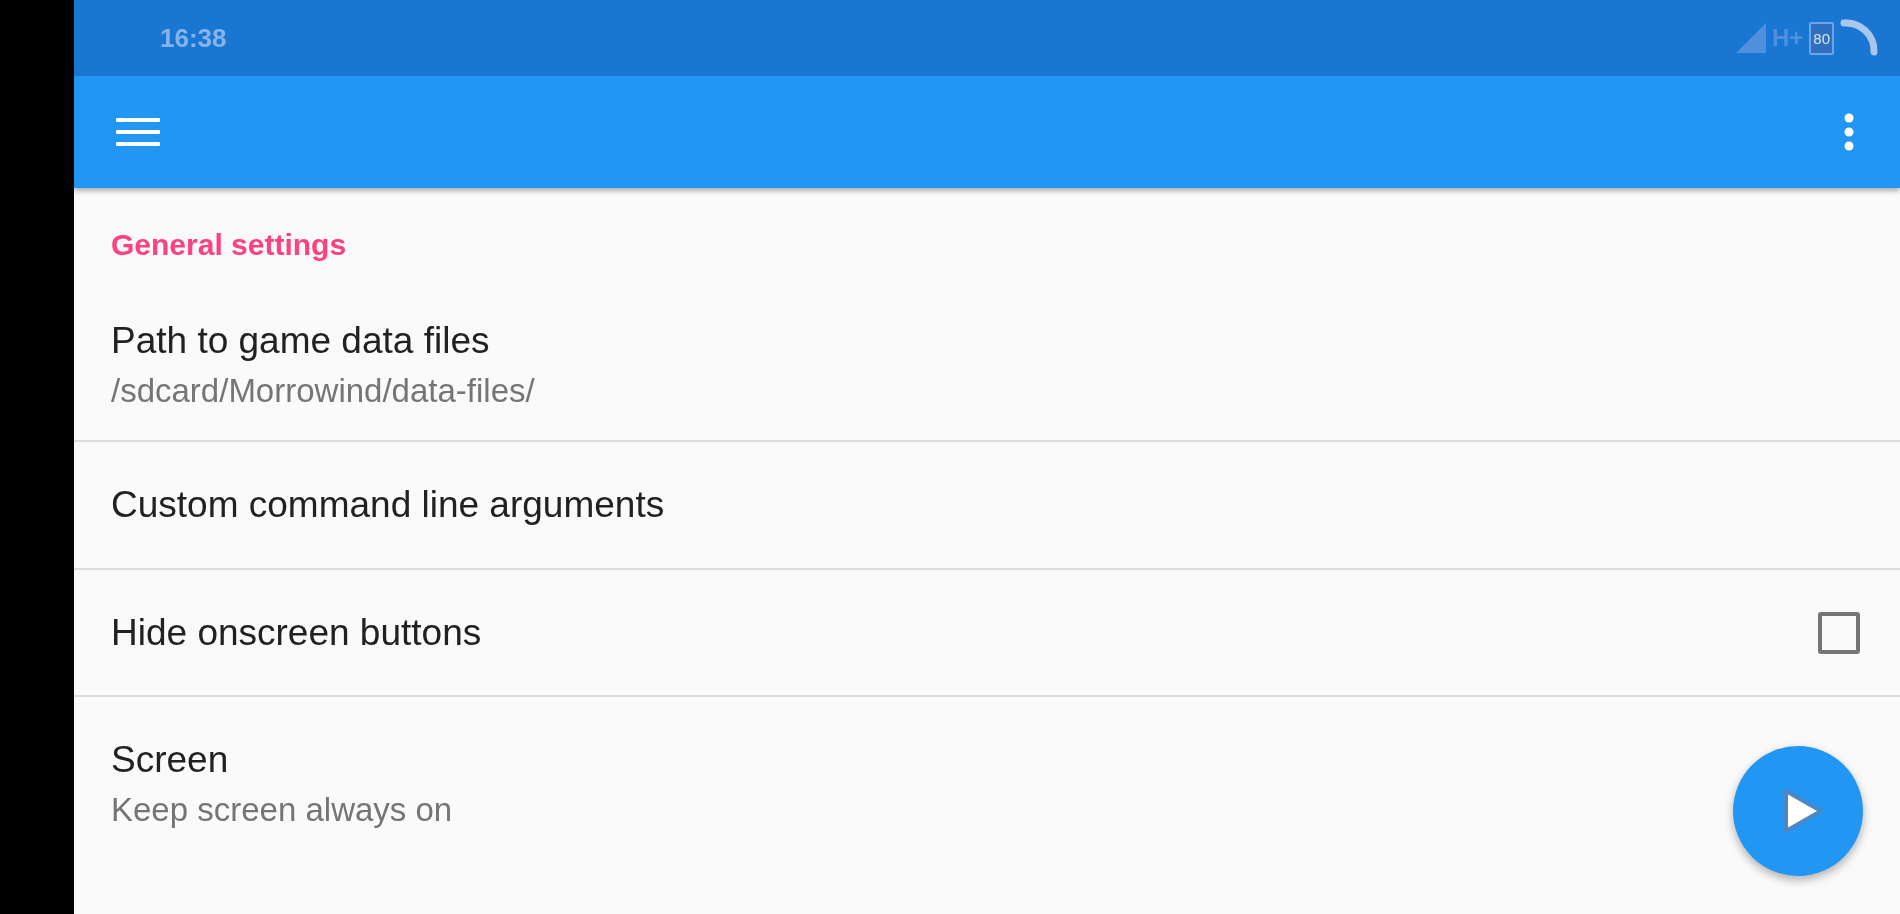  Describe the element at coordinates (1803, 811) in the screenshot. I see `play-icon` at that location.